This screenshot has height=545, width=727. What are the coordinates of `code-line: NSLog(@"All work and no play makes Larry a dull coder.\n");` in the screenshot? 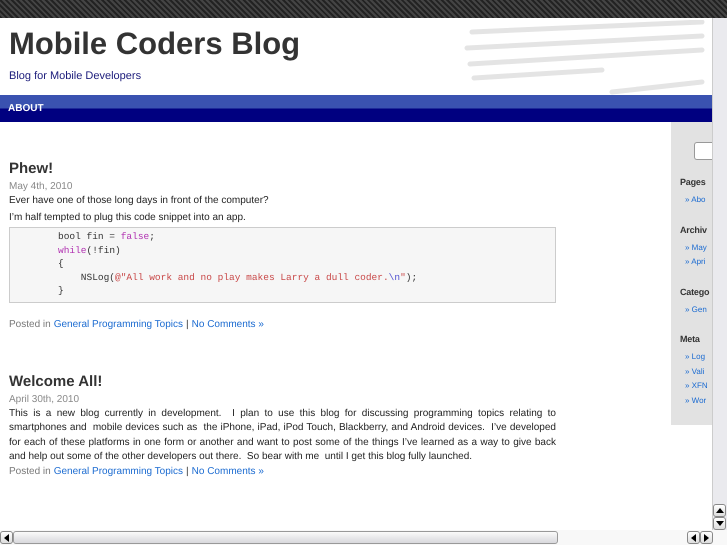 It's located at (249, 277).